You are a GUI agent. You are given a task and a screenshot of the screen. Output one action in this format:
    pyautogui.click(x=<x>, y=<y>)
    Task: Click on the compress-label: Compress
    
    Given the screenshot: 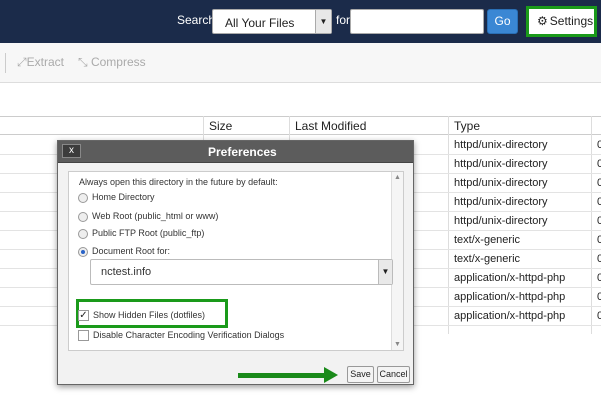 What is the action you would take?
    pyautogui.click(x=118, y=62)
    